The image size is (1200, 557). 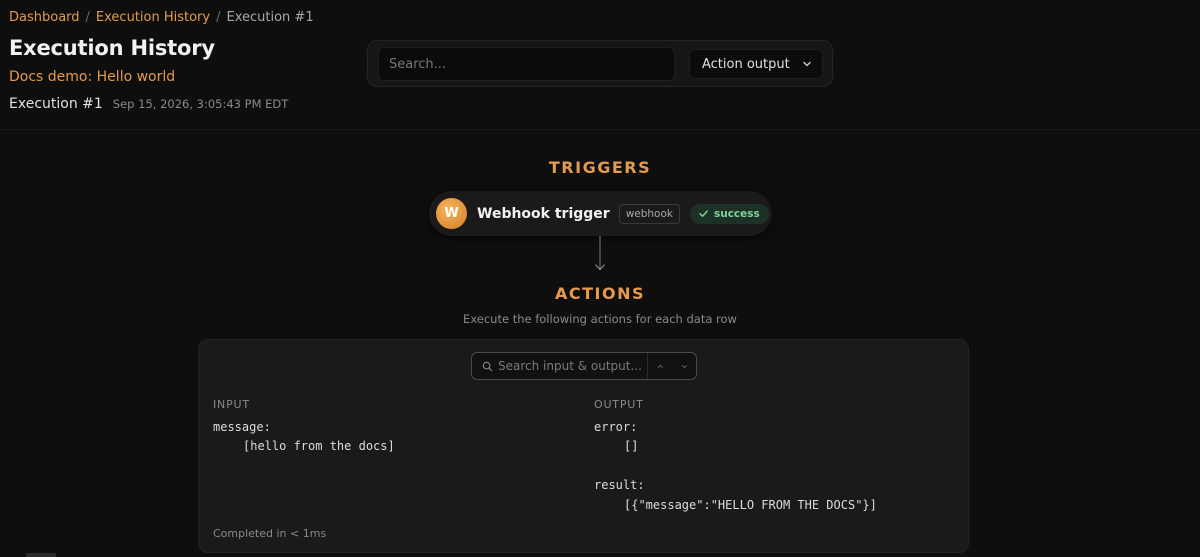 I want to click on page-title: Execution History, so click(x=112, y=48).